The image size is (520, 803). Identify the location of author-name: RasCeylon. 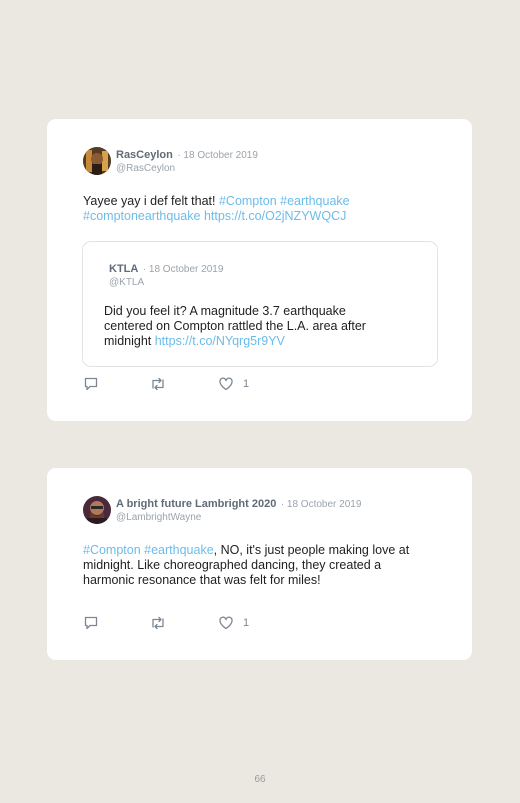
(144, 155).